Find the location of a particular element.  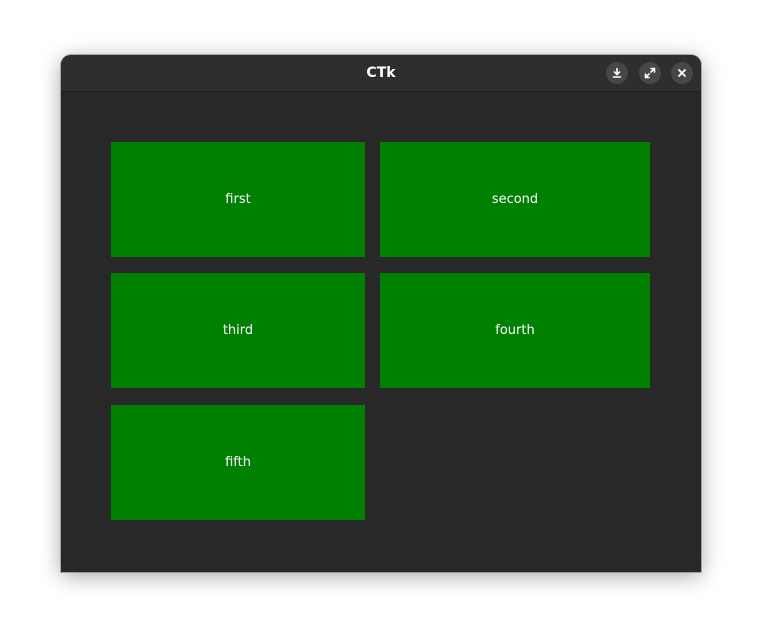

tile-label: second is located at coordinates (515, 199).